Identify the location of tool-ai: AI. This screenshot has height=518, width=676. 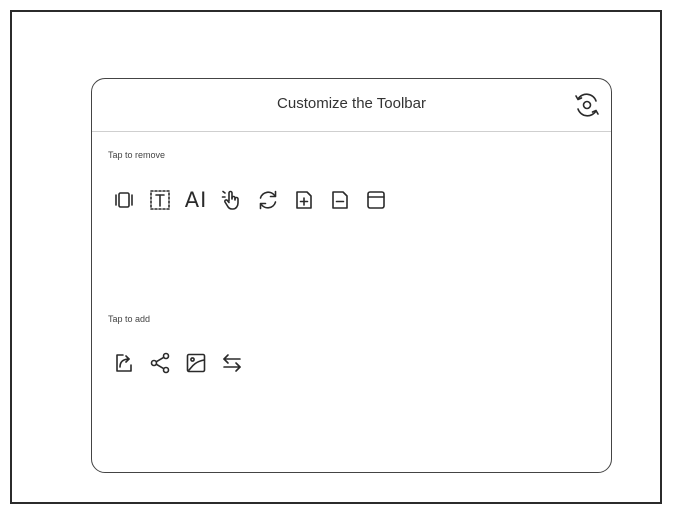
(196, 200).